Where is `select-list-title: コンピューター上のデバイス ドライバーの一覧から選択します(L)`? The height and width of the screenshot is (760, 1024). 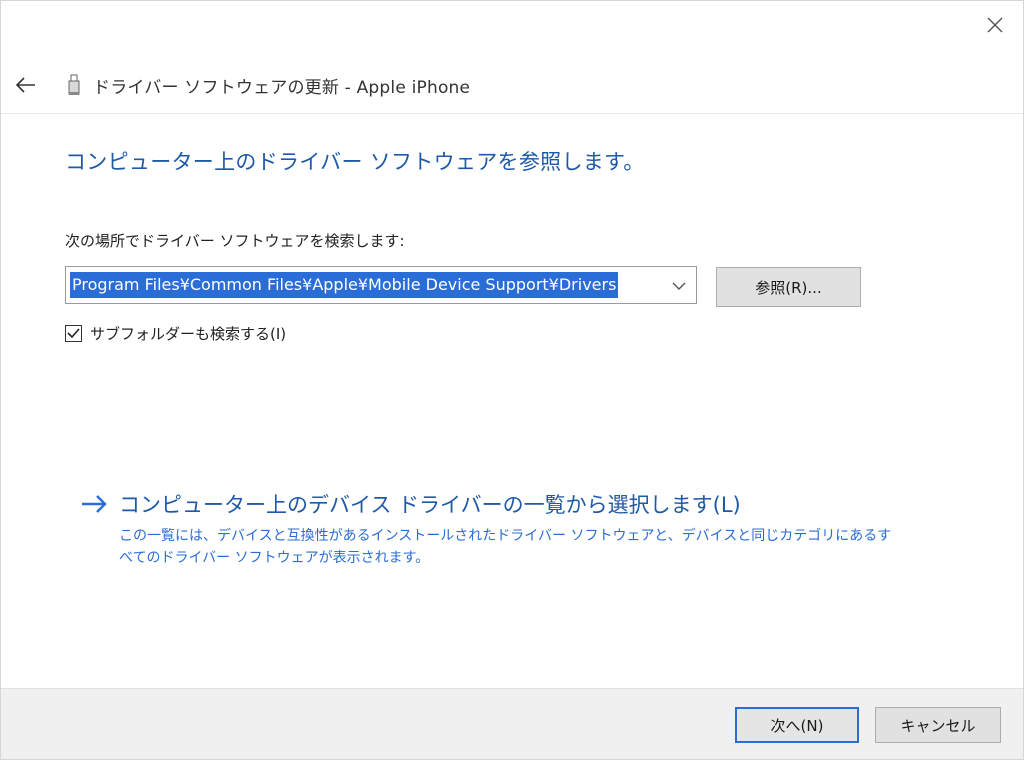
select-list-title: コンピューター上のデバイス ドライバーの一覧から選択します(L) is located at coordinates (430, 504).